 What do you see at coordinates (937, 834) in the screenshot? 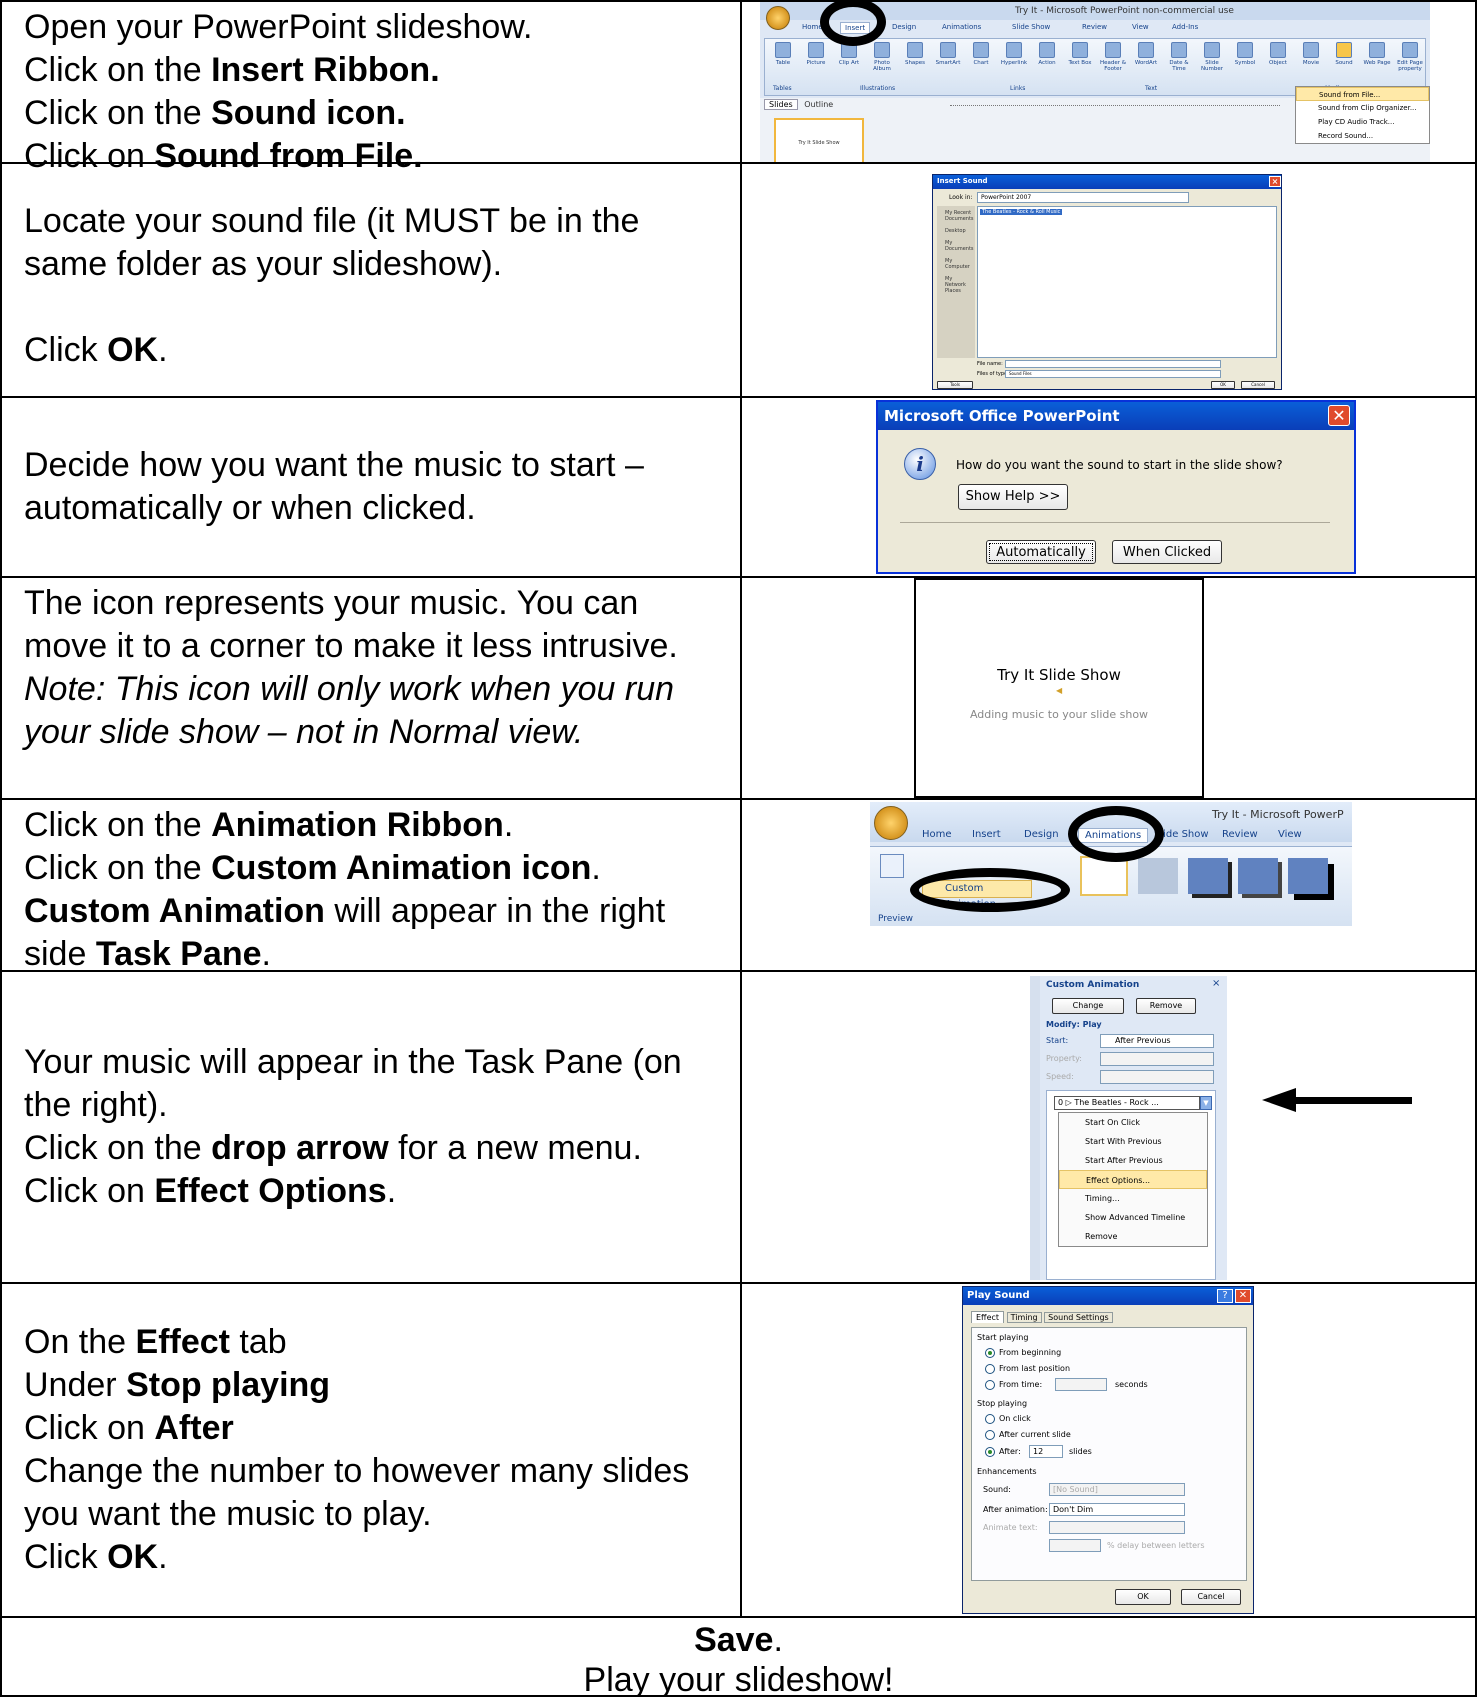
I see `ribbon-tab: Home` at bounding box center [937, 834].